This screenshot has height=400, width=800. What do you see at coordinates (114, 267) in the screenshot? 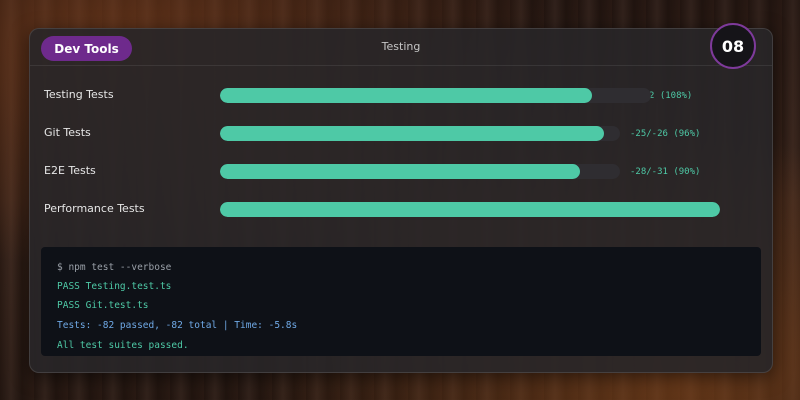
I see `terminal-line: $ npm test --verbose` at bounding box center [114, 267].